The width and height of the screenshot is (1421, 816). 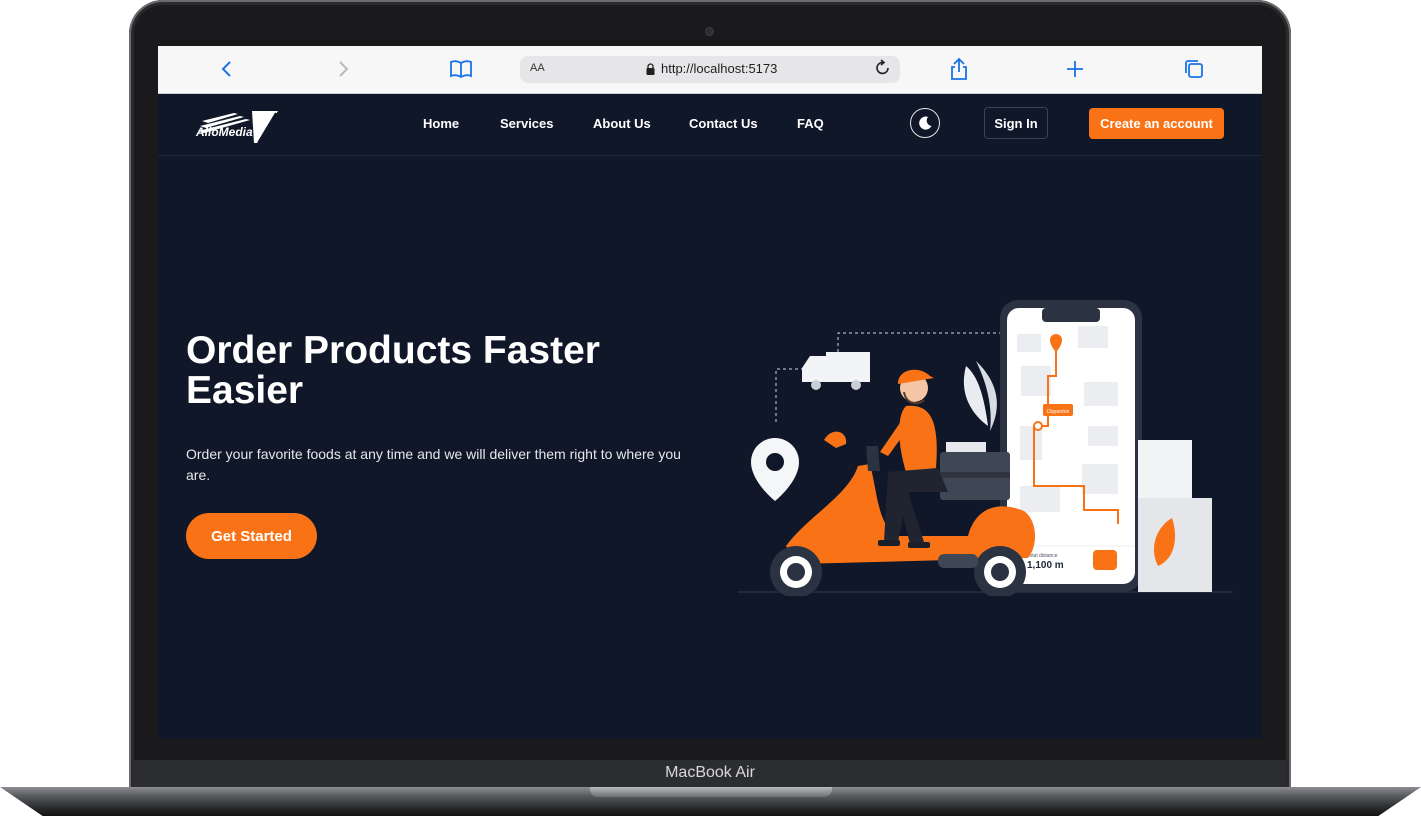 I want to click on tabs-icon, so click(x=1194, y=69).